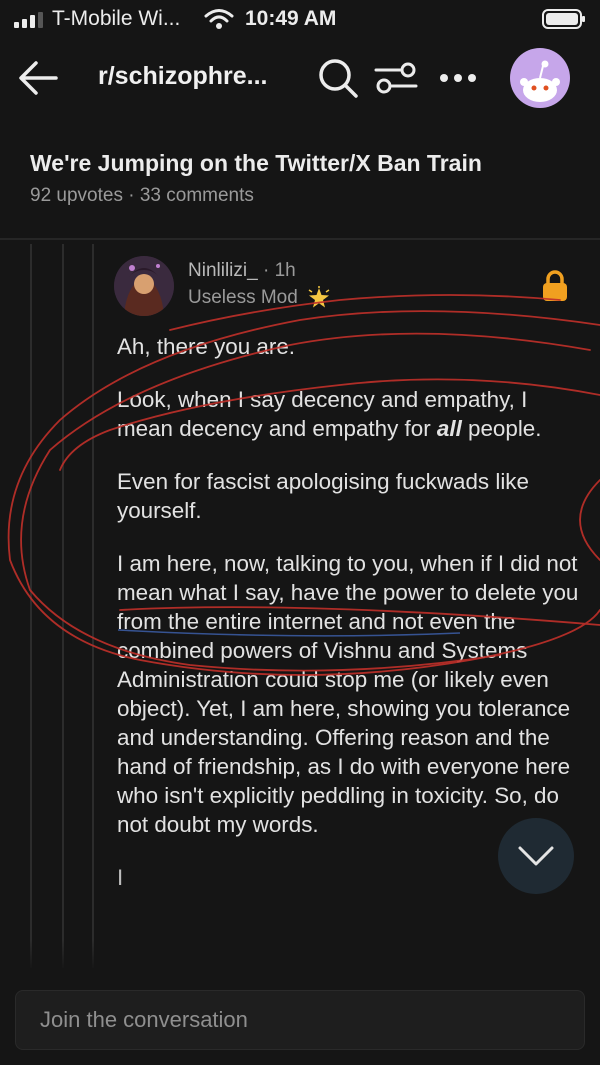  I want to click on sparkle-star-icon, so click(319, 297).